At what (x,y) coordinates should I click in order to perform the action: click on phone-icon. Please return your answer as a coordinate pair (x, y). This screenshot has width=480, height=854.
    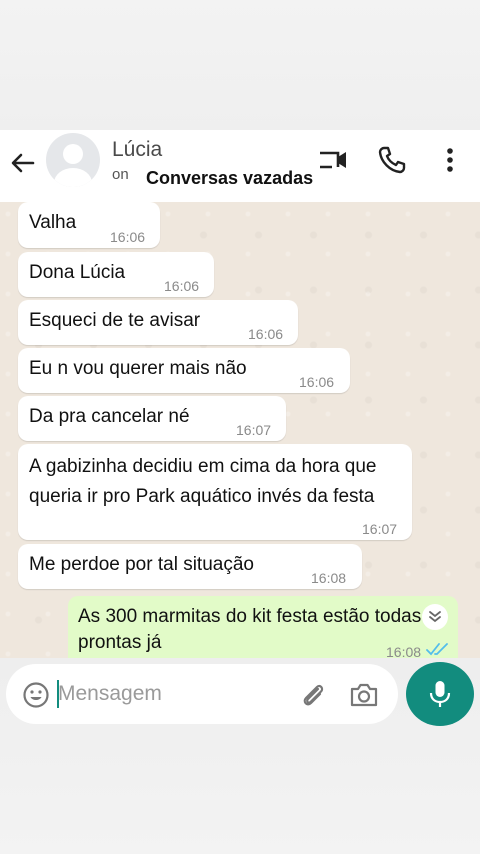
    Looking at the image, I should click on (392, 160).